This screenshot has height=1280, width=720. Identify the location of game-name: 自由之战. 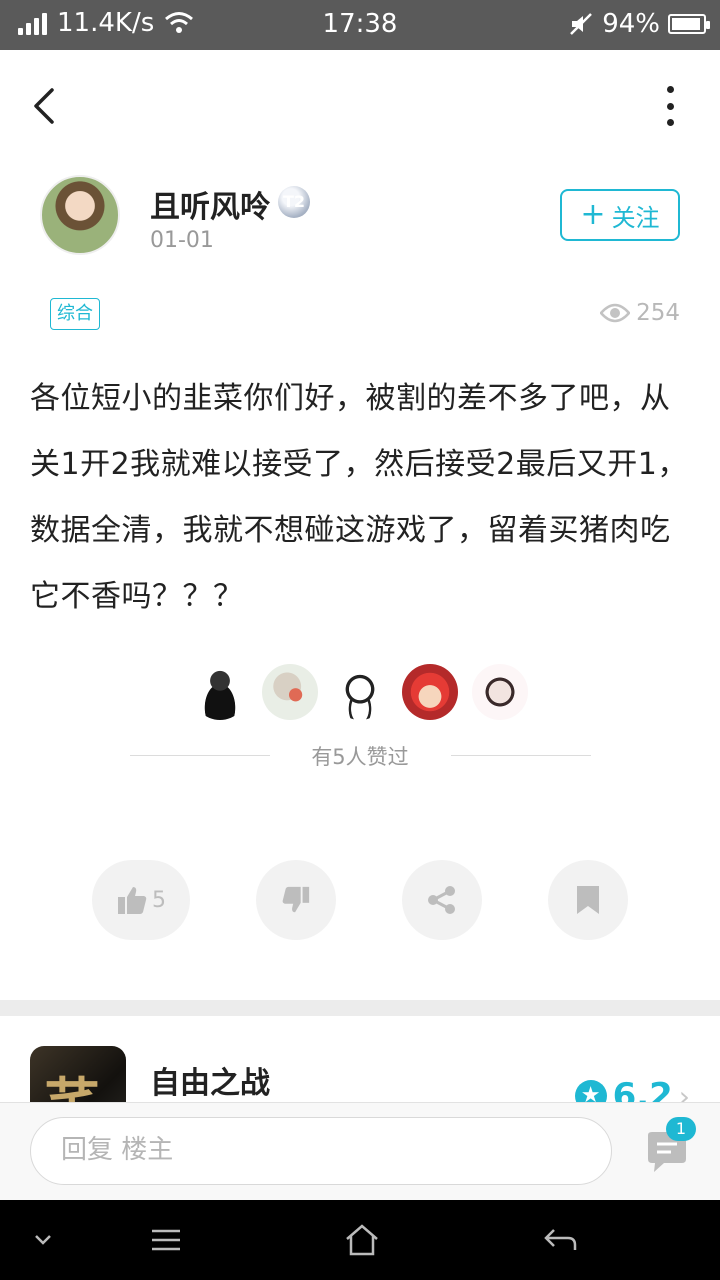
(210, 1080).